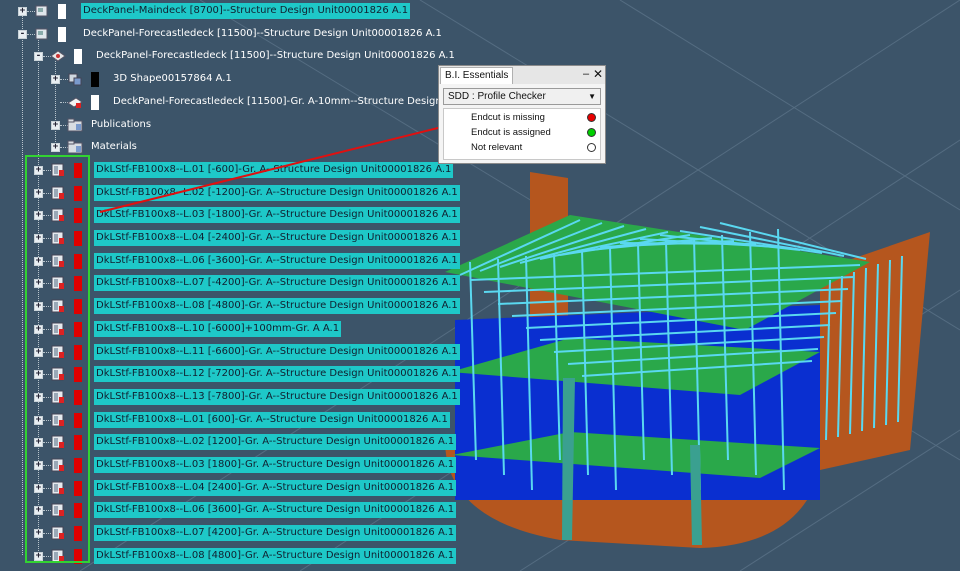  I want to click on chevron-down-icon: ▼, so click(592, 96).